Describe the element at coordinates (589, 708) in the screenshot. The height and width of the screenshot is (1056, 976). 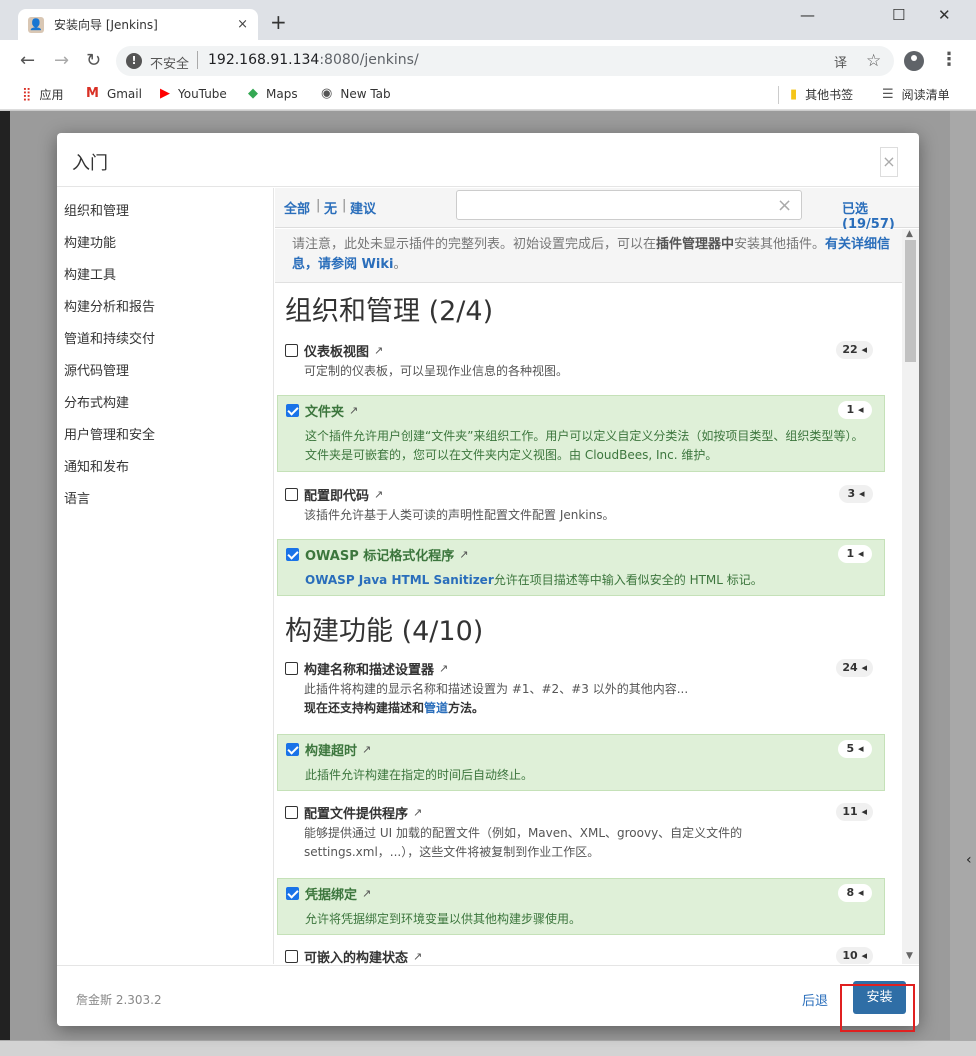
I see `description-line-2: 现在还支持构建描述和管道方法。` at that location.